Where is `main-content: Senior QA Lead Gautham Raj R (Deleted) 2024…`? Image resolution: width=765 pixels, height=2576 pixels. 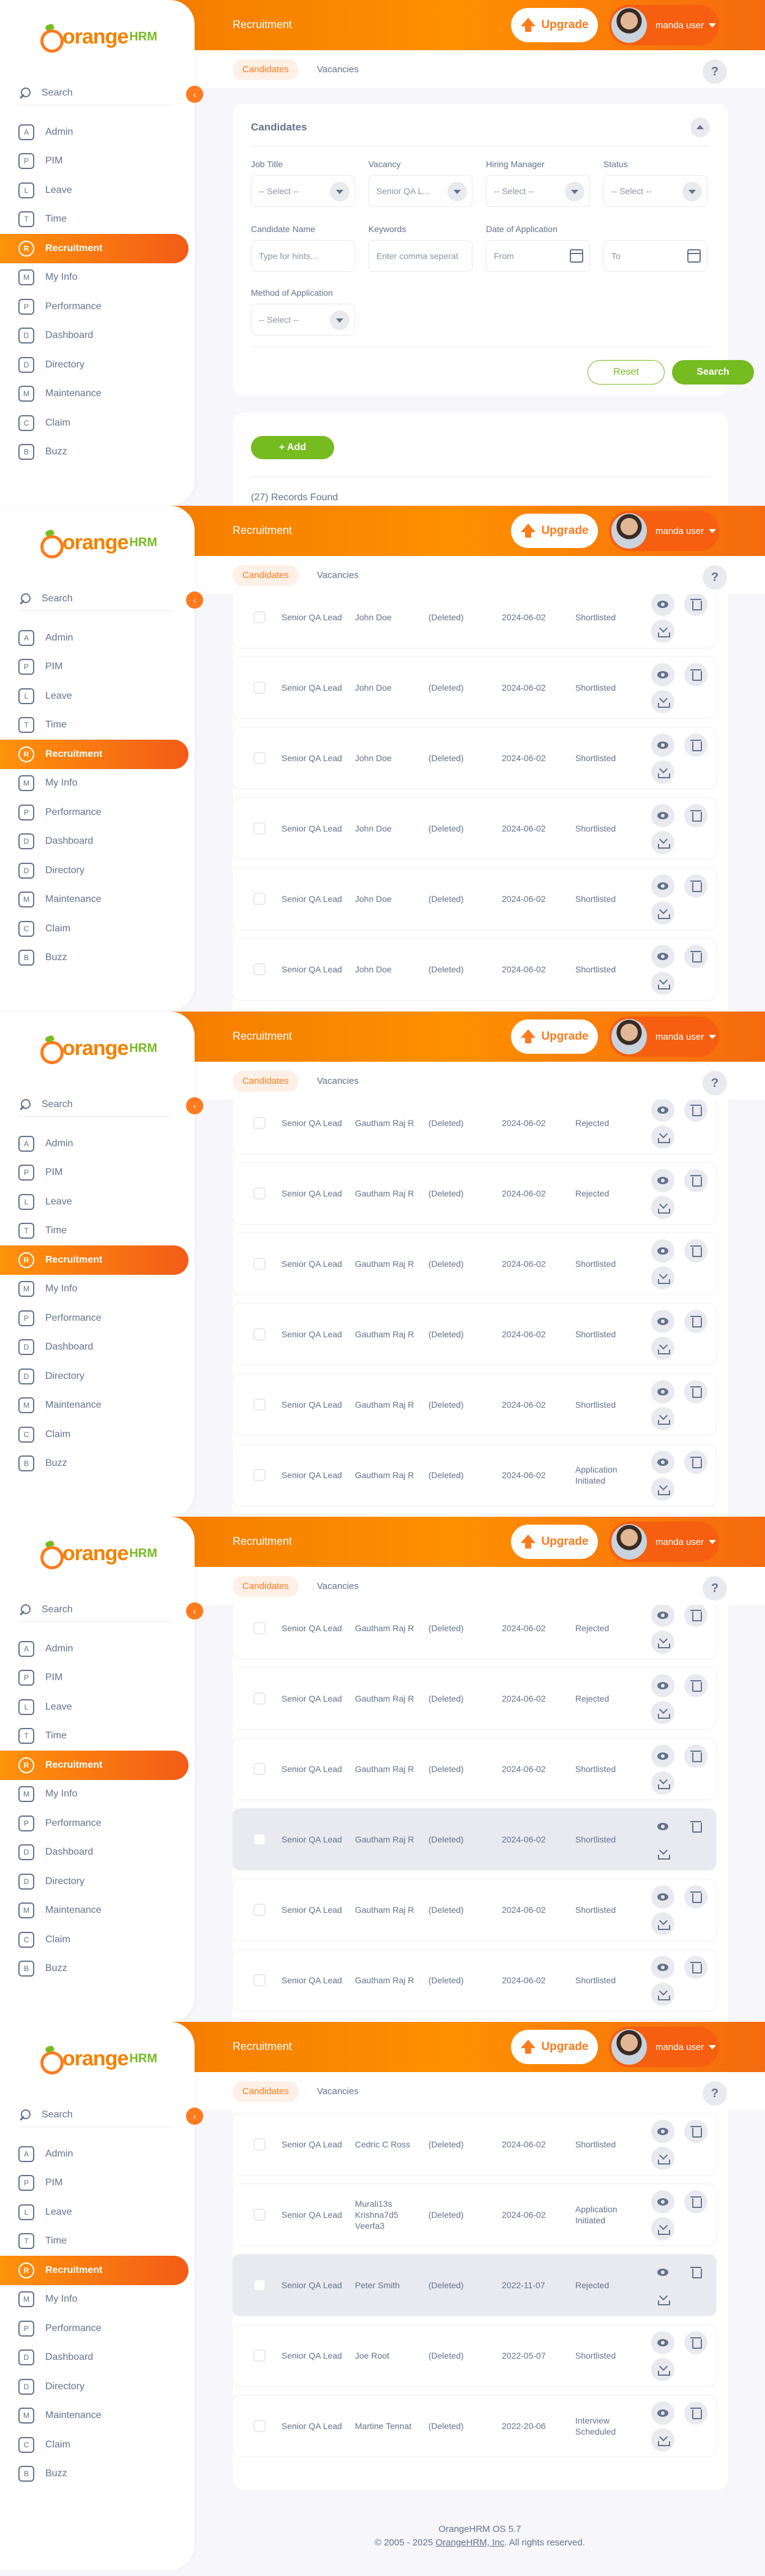
main-content: Senior QA Lead Gautham Raj R (Deleted) 2024… is located at coordinates (480, 1308).